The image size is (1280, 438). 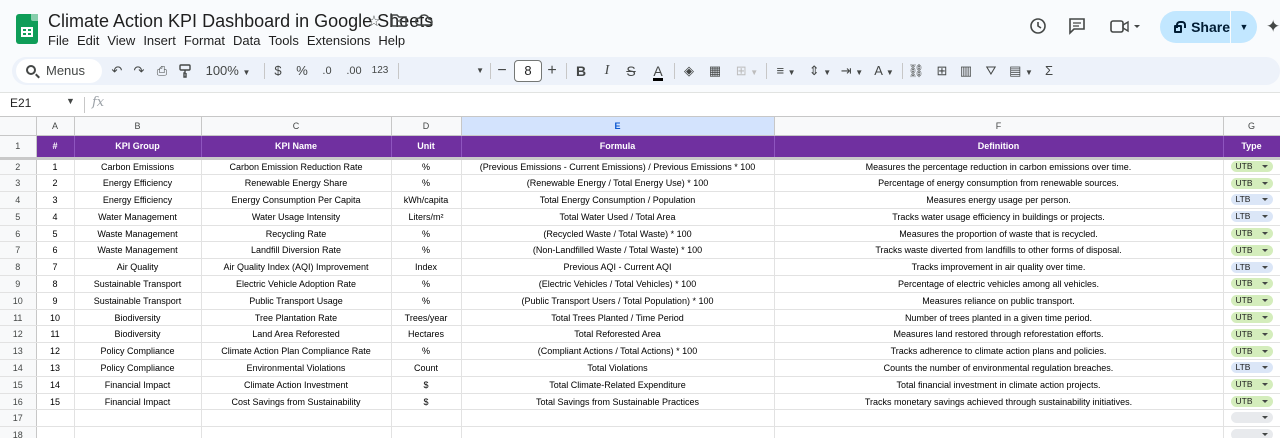 I want to click on cell-kpi-group: Water Management, so click(x=138, y=217).